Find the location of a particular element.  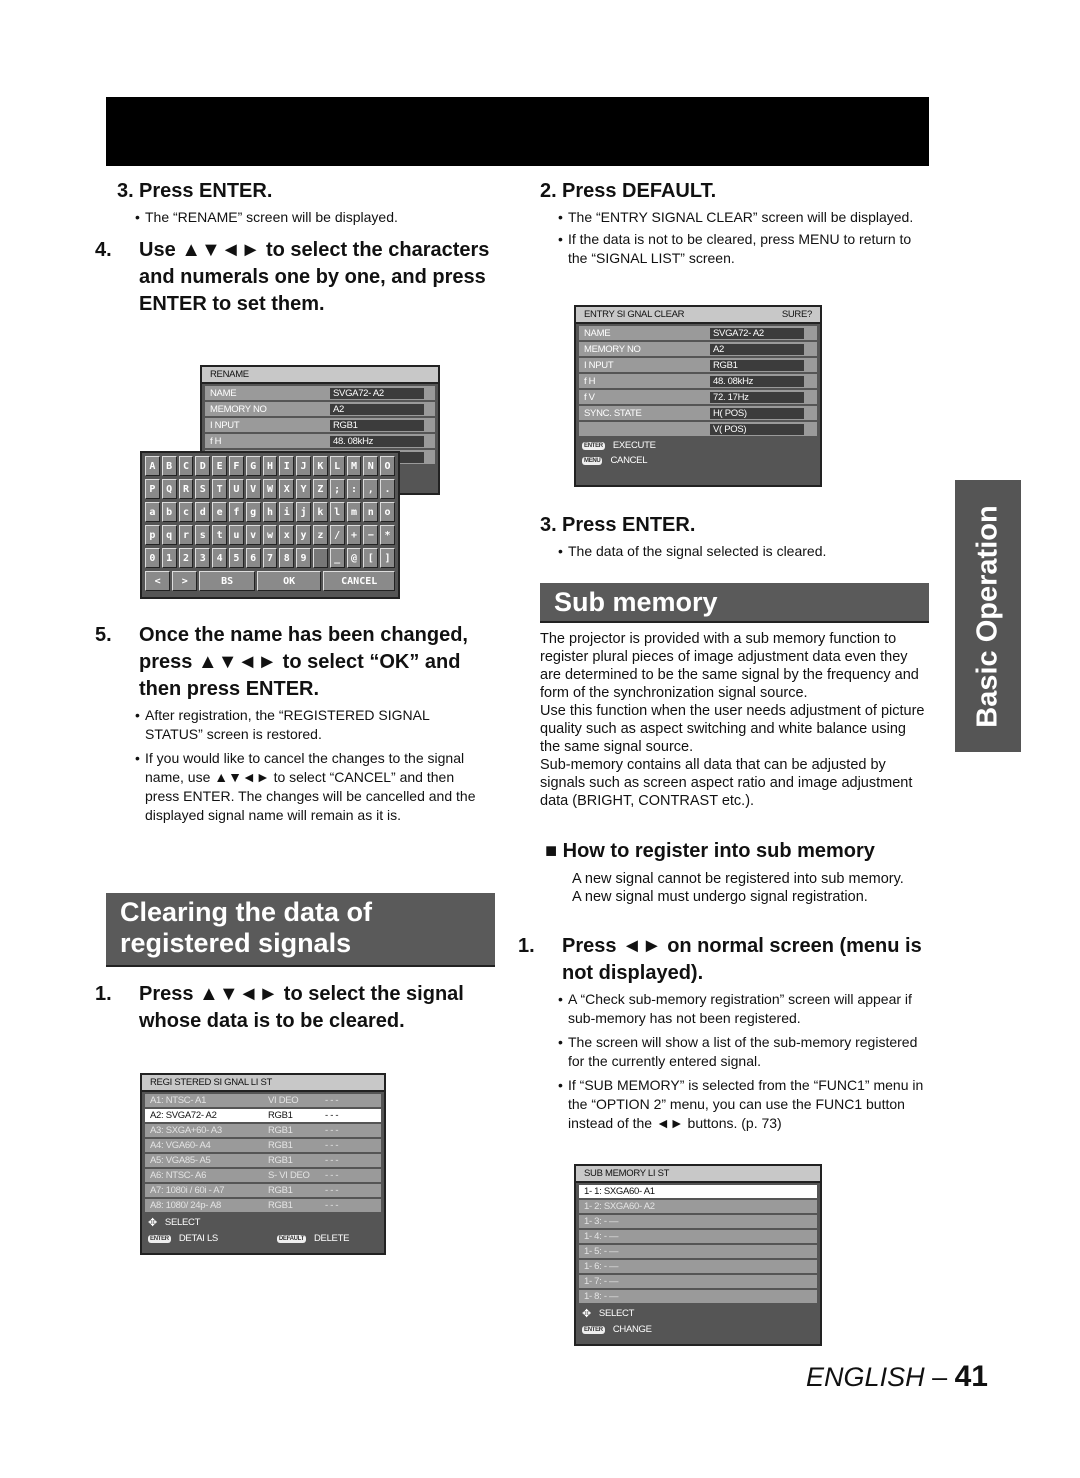

key-button: d is located at coordinates (203, 512).